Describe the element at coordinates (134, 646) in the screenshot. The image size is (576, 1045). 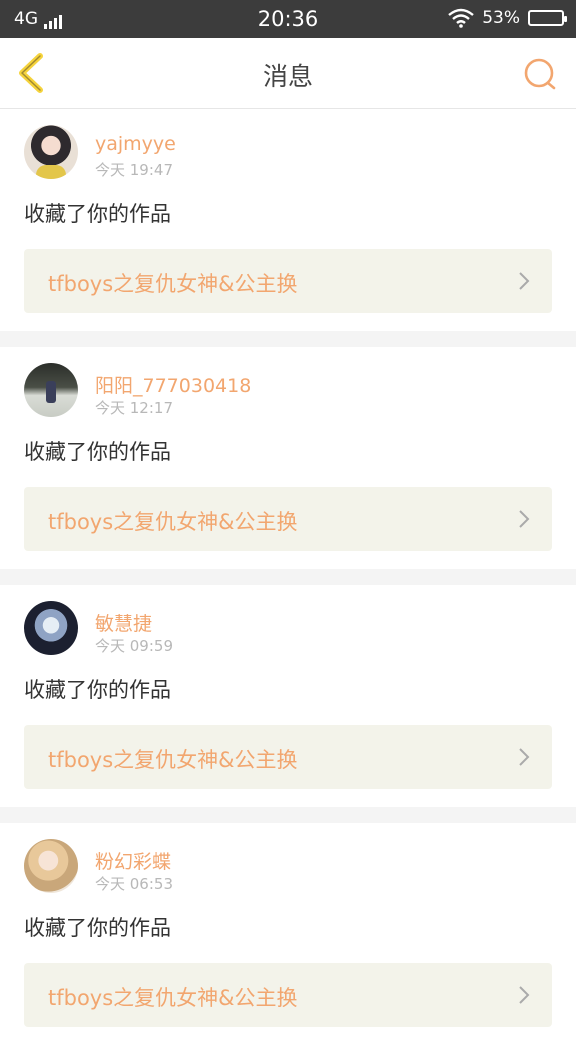
I see `timestamp: 今天 09:59` at that location.